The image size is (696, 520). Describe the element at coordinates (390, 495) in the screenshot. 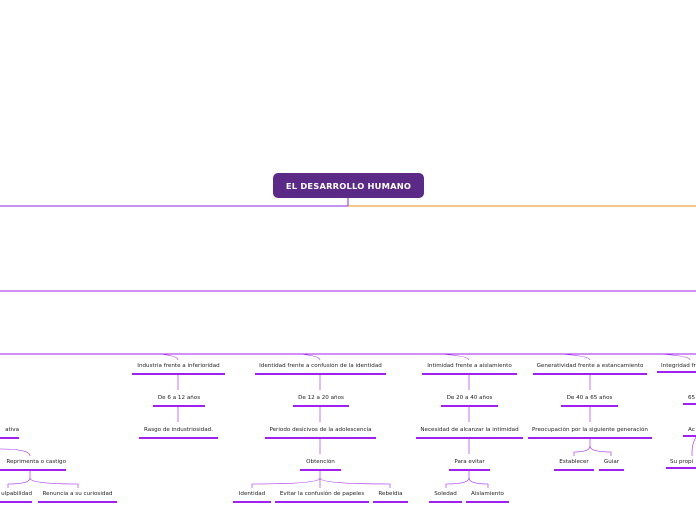

I see `leaf-node-rebeldia: Rebeldia` at that location.